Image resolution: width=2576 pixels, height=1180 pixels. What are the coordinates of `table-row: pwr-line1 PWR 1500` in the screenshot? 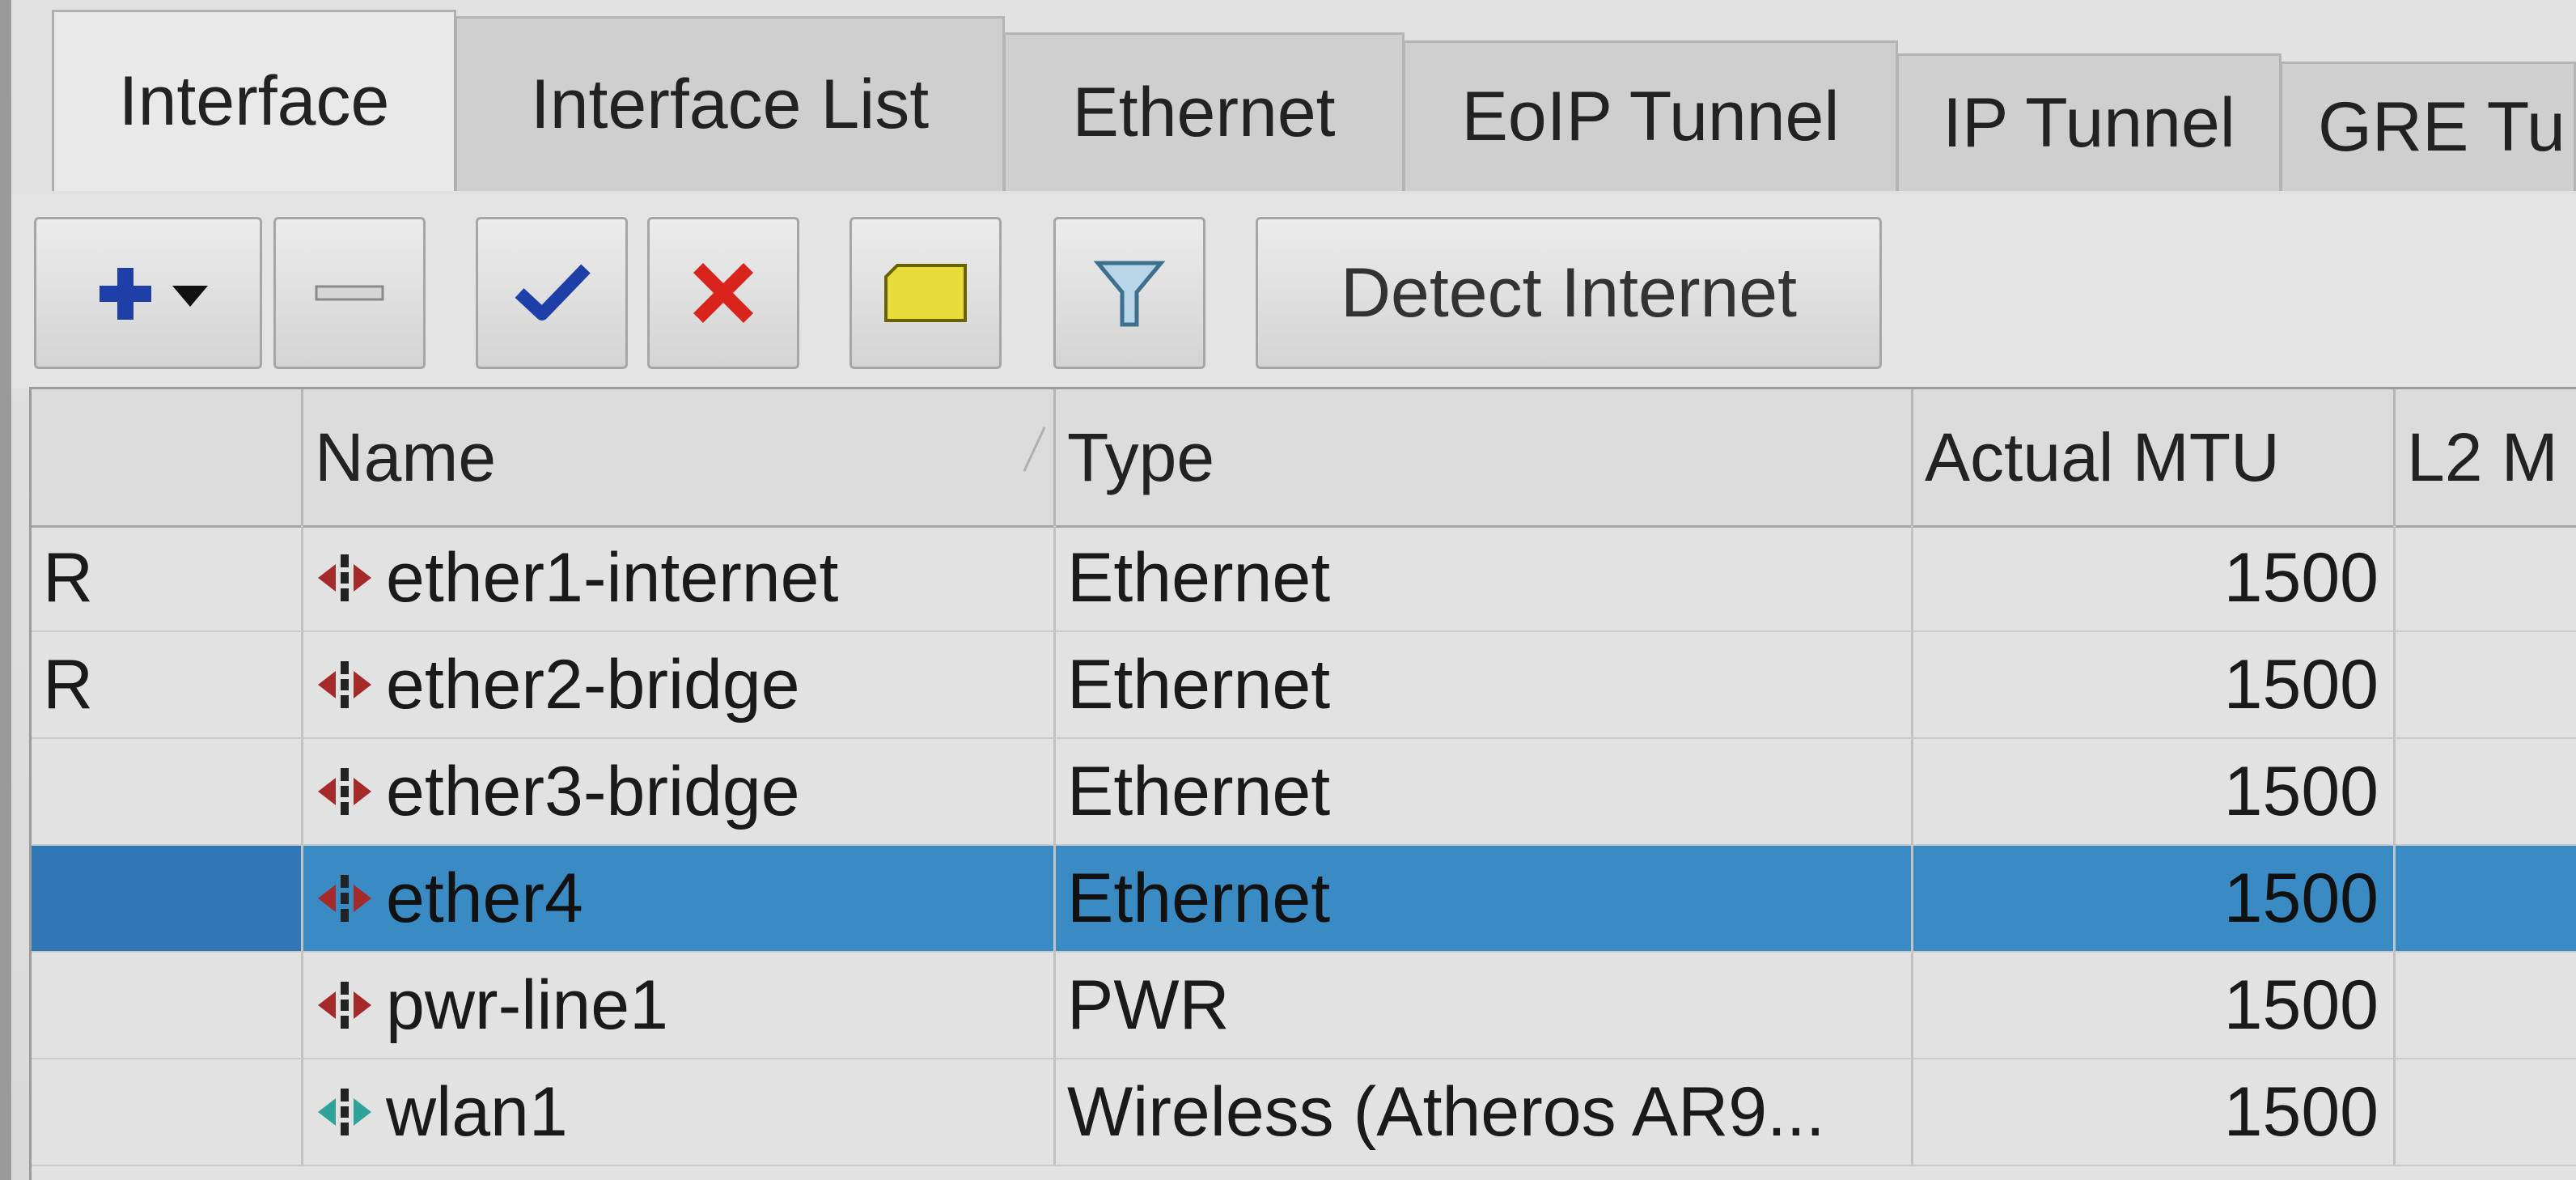 It's located at (1304, 1006).